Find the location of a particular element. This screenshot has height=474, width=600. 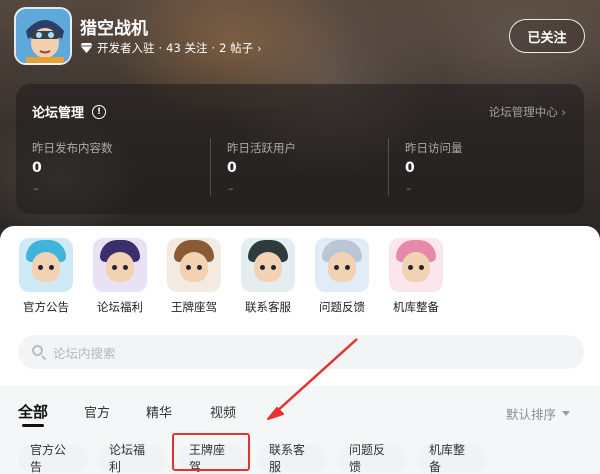

shortcut-feedback: 问题反馈 is located at coordinates (342, 276).